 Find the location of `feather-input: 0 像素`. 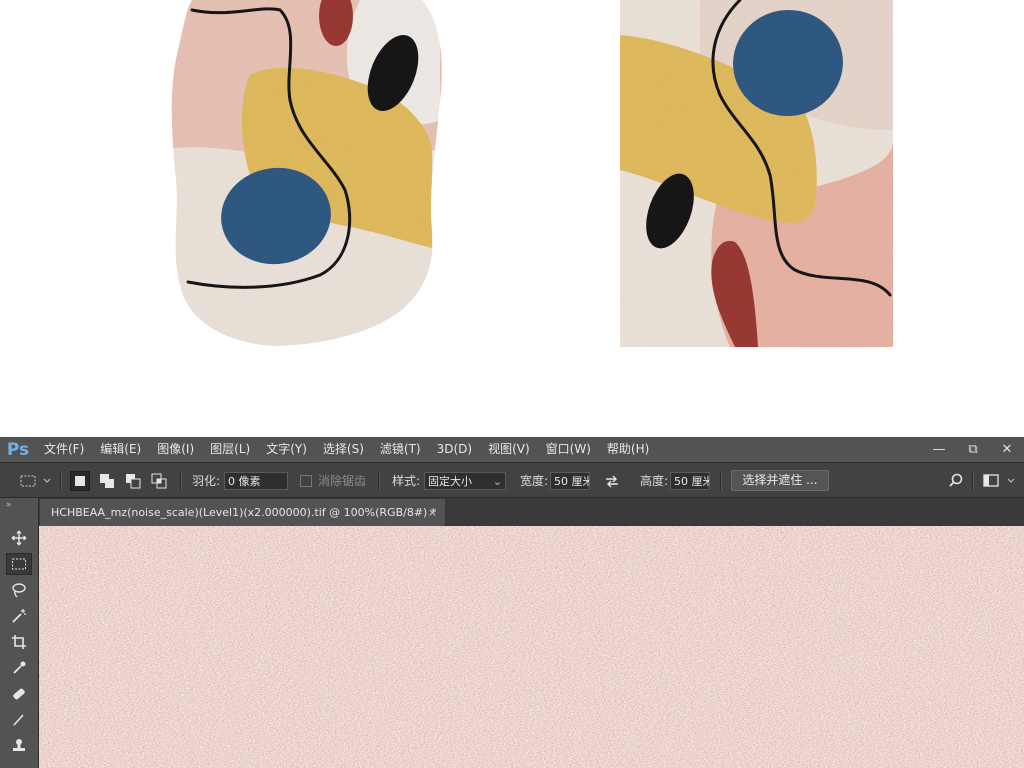

feather-input: 0 像素 is located at coordinates (256, 480).